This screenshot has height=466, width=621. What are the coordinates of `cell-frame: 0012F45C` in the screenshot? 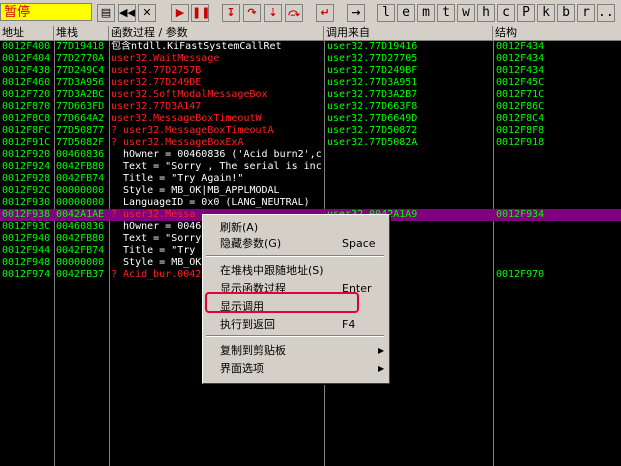 It's located at (520, 82).